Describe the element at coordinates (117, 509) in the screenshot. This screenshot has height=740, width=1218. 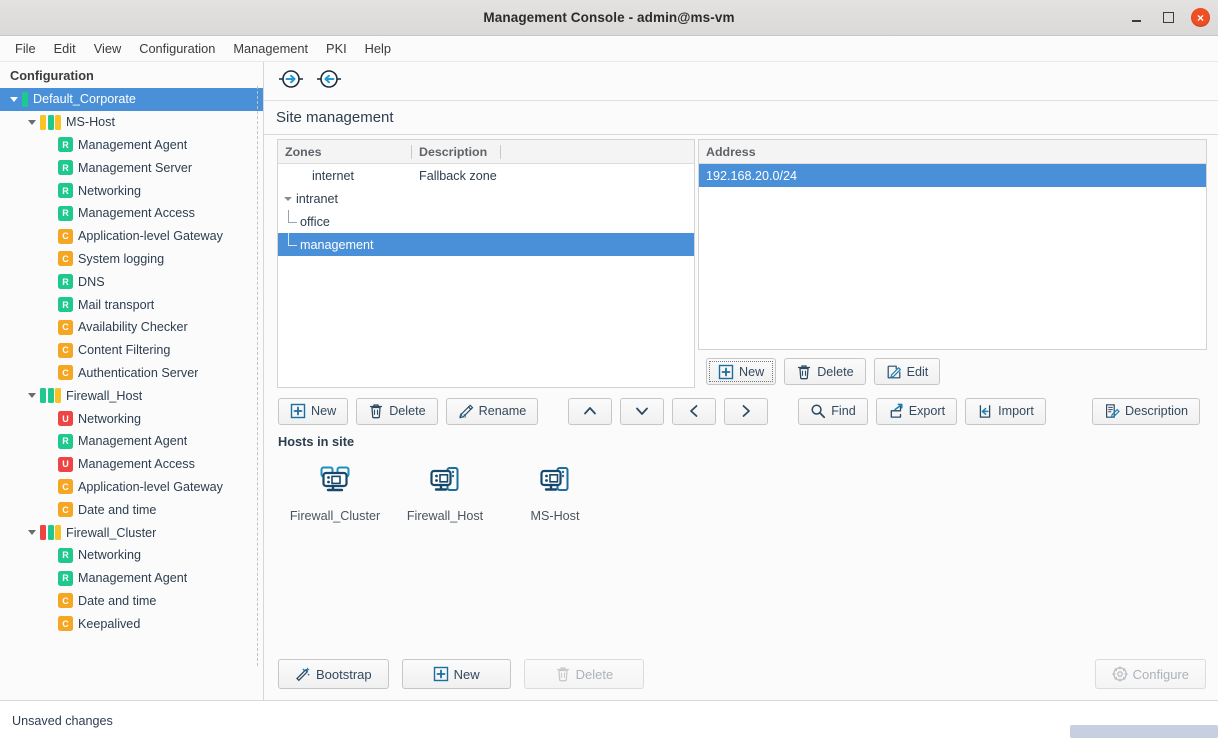
I see `tree-item-label: Date and time` at that location.